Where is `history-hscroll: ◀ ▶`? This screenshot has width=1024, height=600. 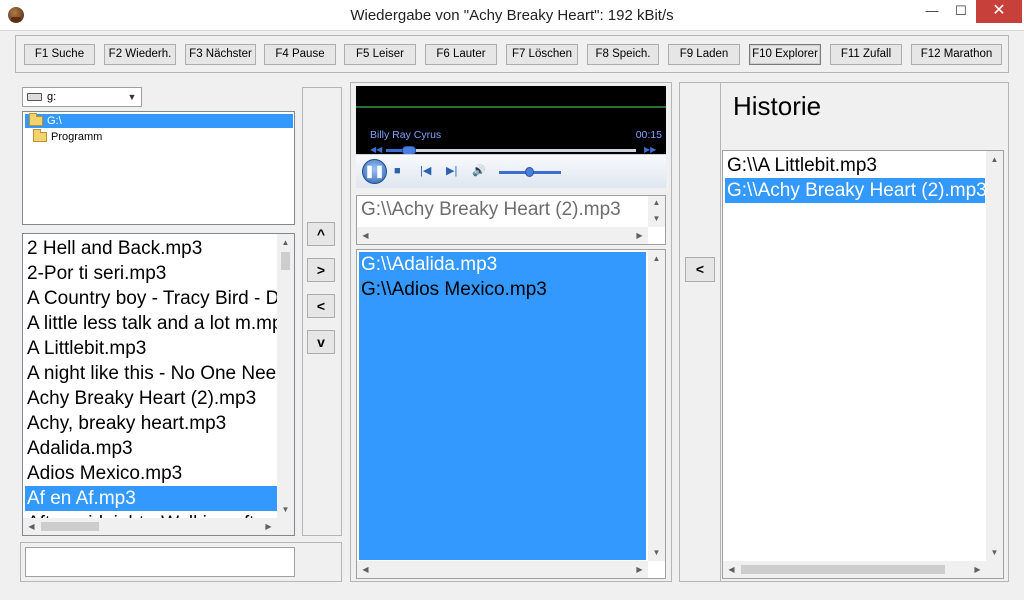 history-hscroll: ◀ ▶ is located at coordinates (863, 569).